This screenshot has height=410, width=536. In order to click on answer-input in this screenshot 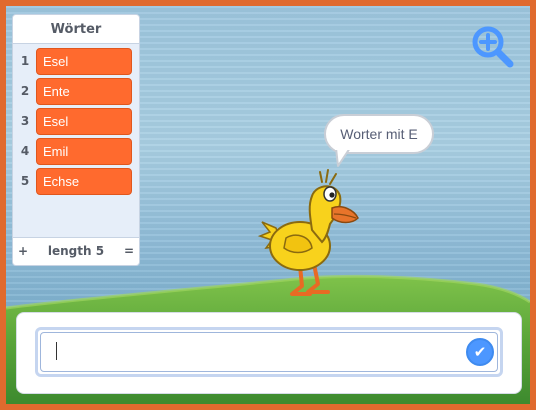, I will do `click(269, 352)`.